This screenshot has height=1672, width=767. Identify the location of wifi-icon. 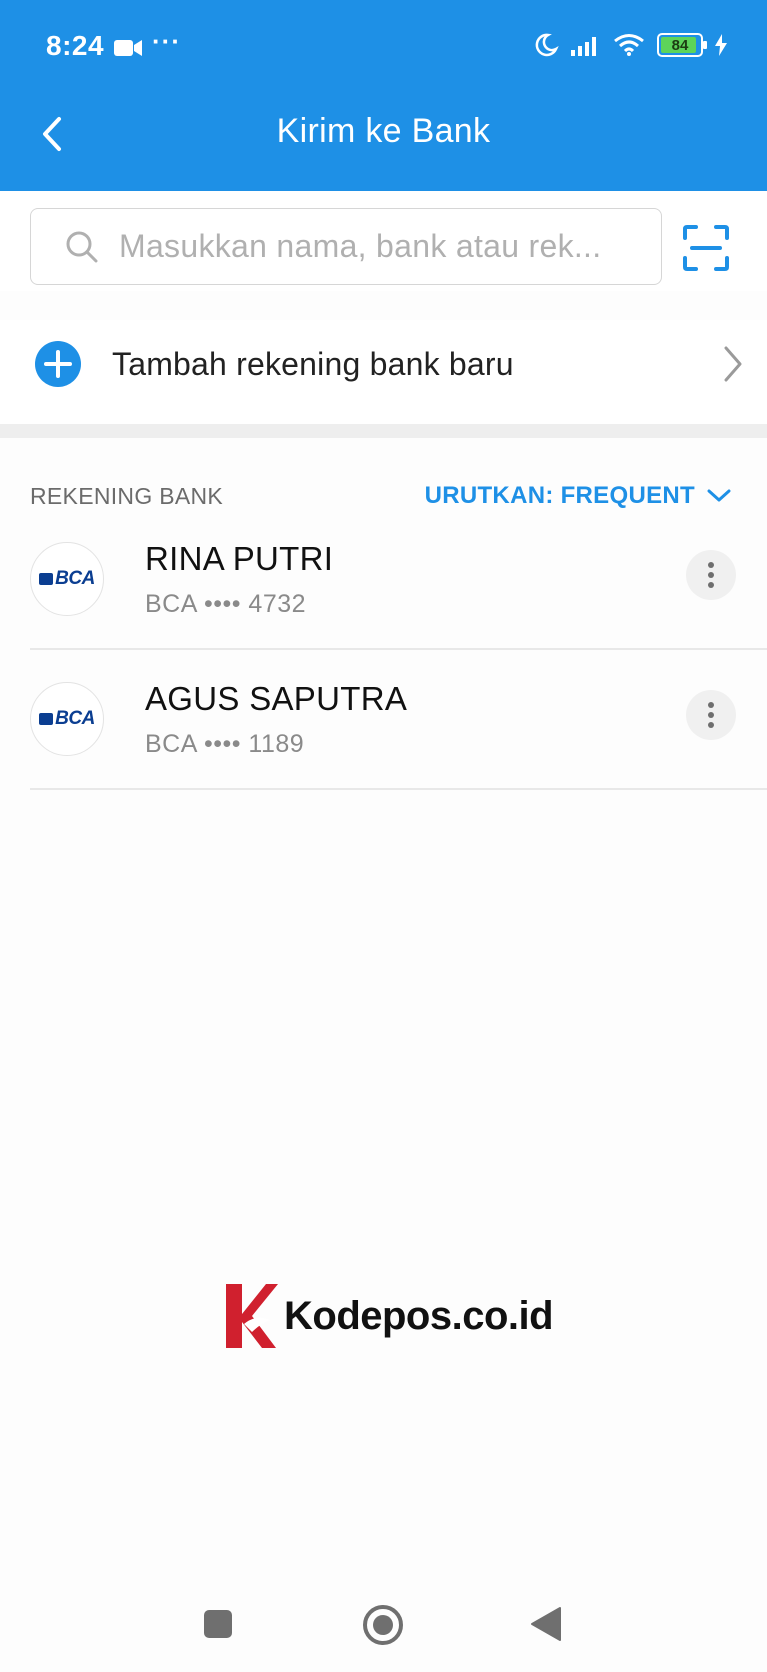
(629, 45).